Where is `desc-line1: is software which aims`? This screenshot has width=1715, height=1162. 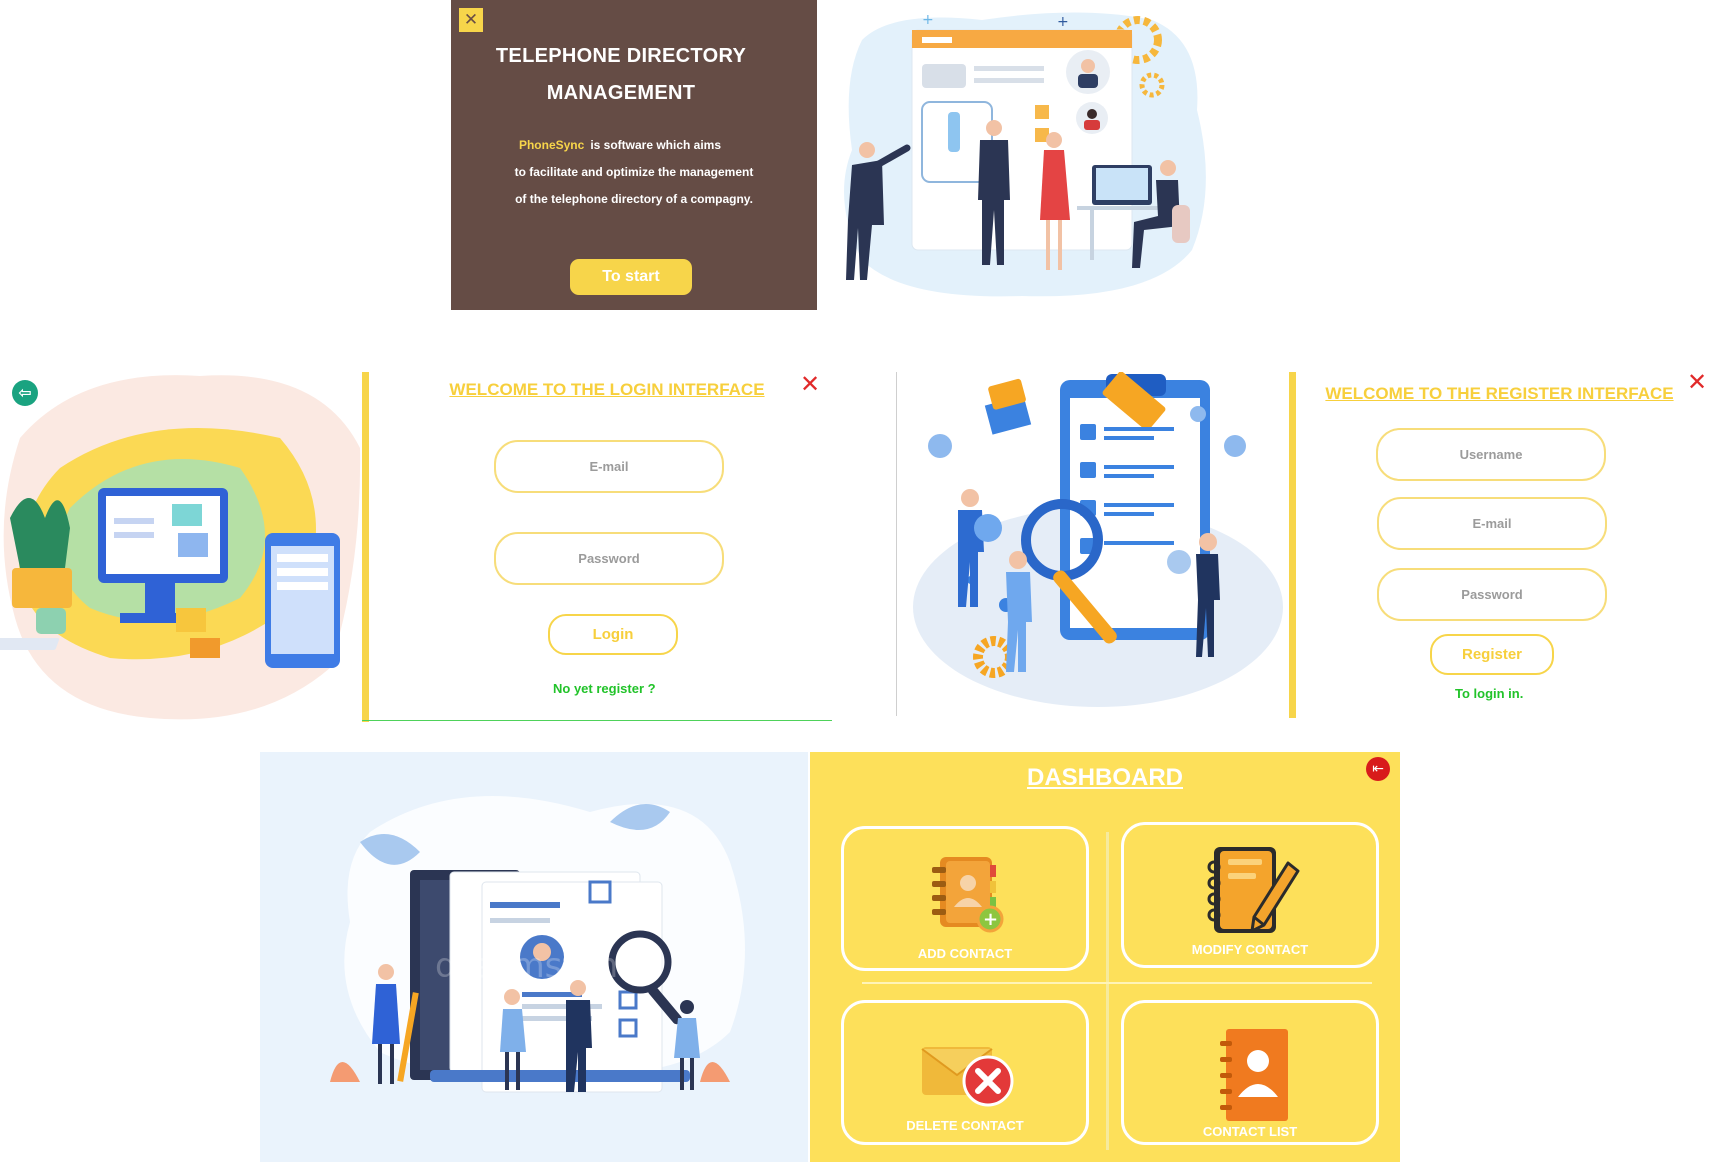
desc-line1: is software which aims is located at coordinates (656, 145).